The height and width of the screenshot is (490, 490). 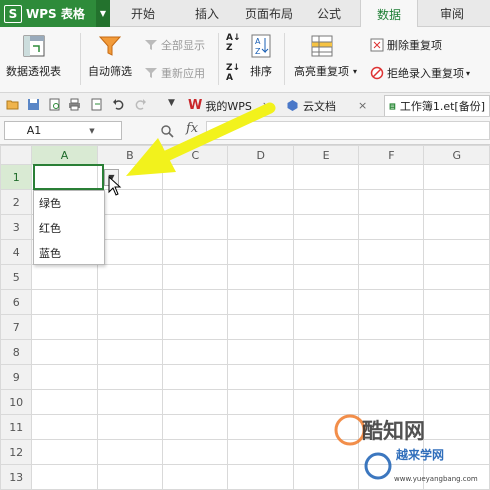 I want to click on doc-tab-workbook: 工作簿1.et[备份], so click(x=437, y=105).